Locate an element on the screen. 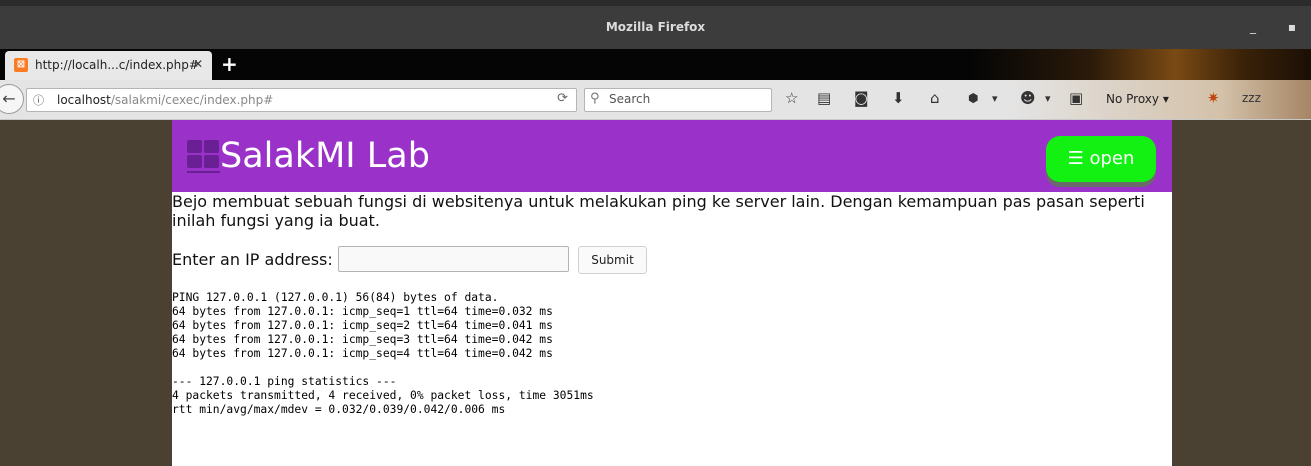 This screenshot has width=1311, height=466. browser-tab: ⊠ http://localh...c/index.php# ✕ is located at coordinates (108, 65).